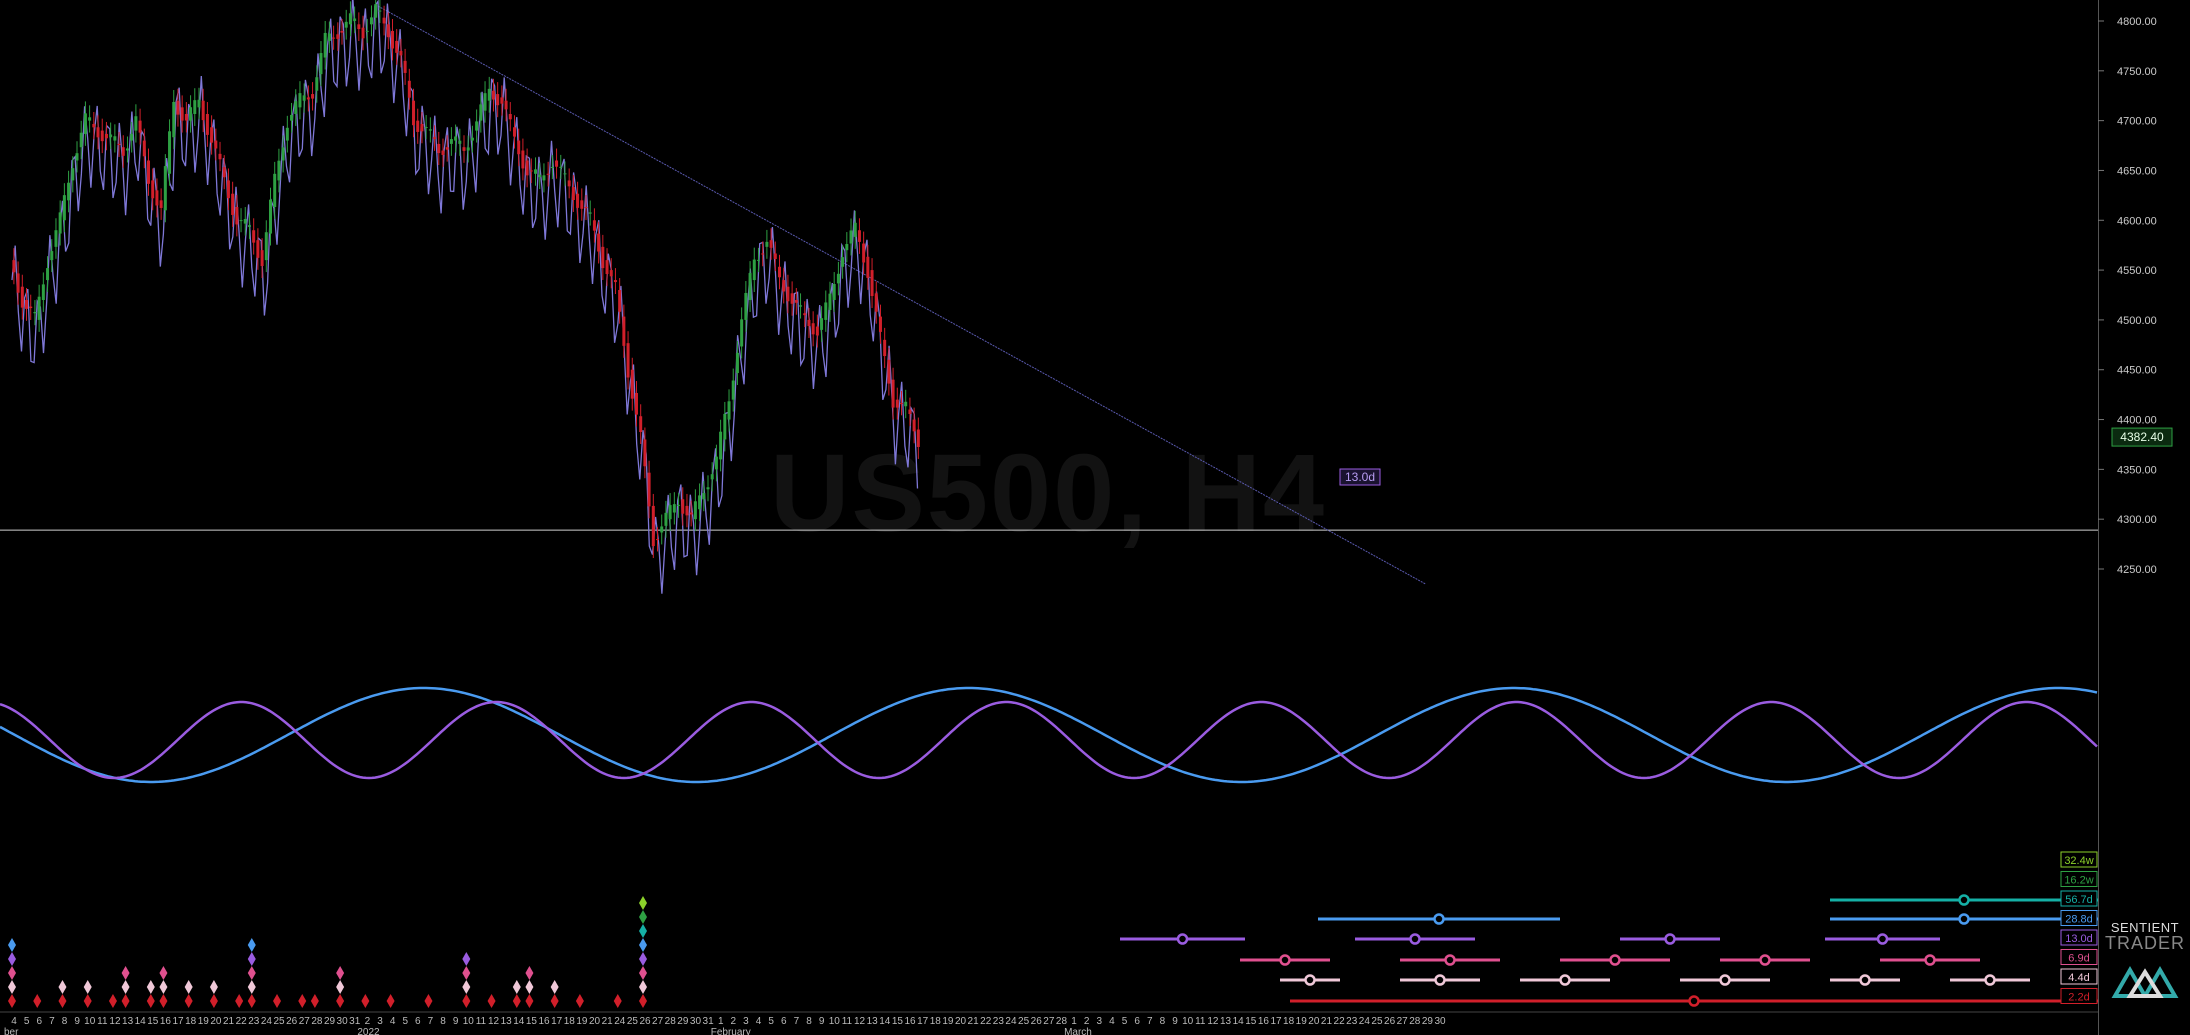 Image resolution: width=2190 pixels, height=1035 pixels. I want to click on sentient-trader-logo: SENTIENT TRADER, so click(2145, 961).